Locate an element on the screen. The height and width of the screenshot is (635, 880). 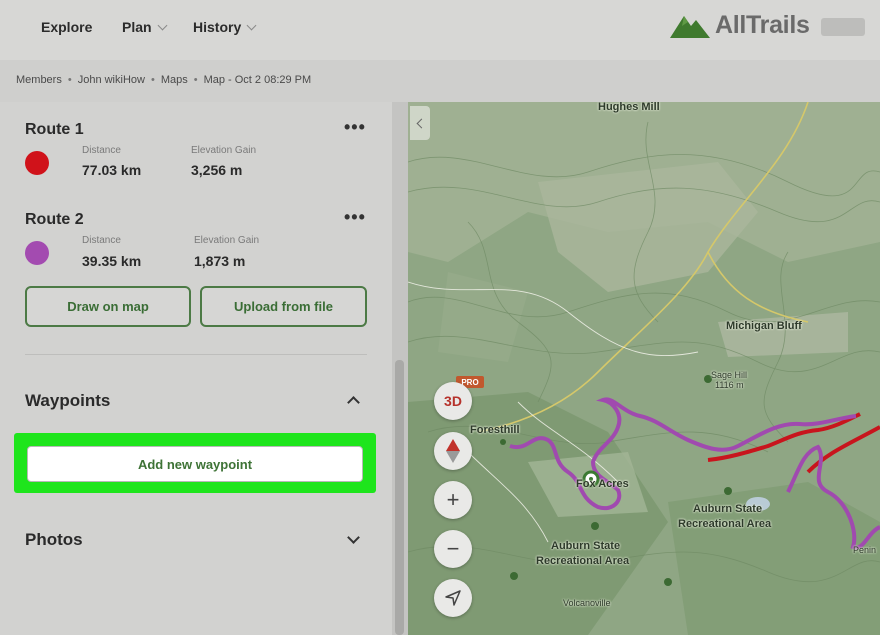
breadcrumb-current-map: Map - Oct 2 08:29 PM is located at coordinates (257, 80).